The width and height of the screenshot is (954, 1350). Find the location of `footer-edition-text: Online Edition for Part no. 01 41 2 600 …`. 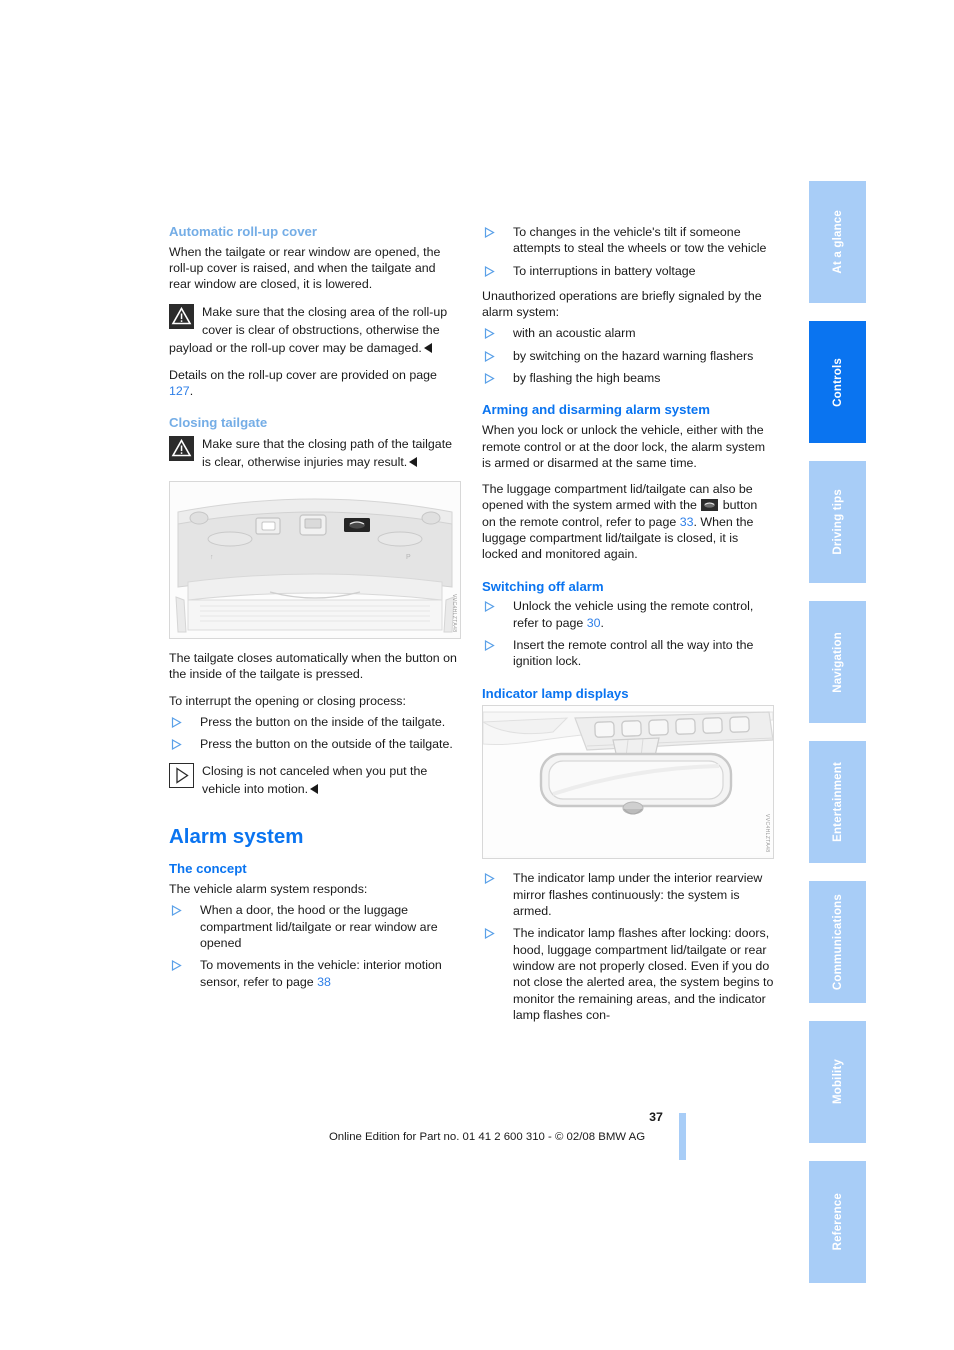

footer-edition-text: Online Edition for Part no. 01 41 2 600 … is located at coordinates (487, 1137).